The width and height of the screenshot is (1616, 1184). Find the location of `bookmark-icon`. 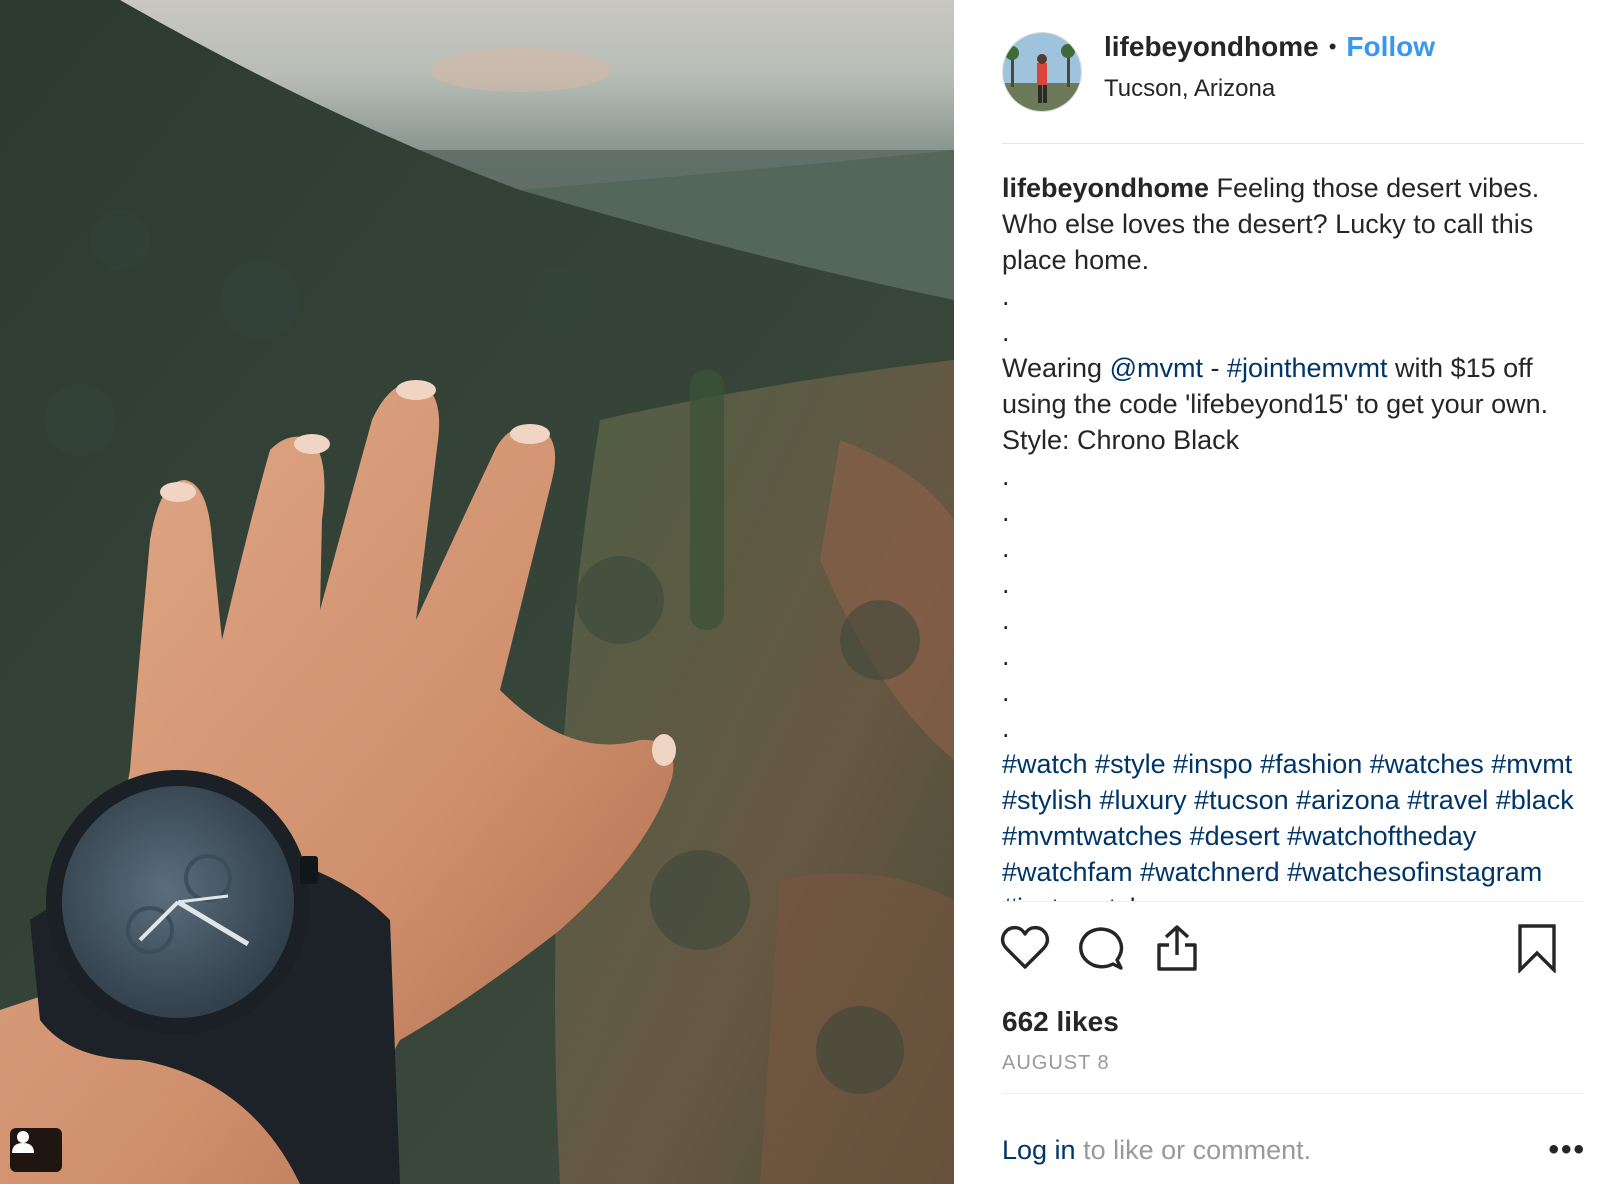

bookmark-icon is located at coordinates (1537, 948).